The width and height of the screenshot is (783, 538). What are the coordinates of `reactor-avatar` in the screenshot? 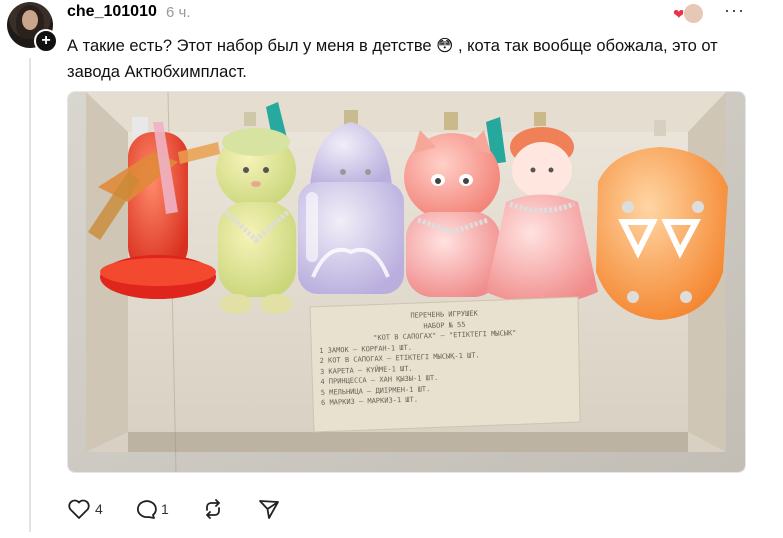 It's located at (693, 13).